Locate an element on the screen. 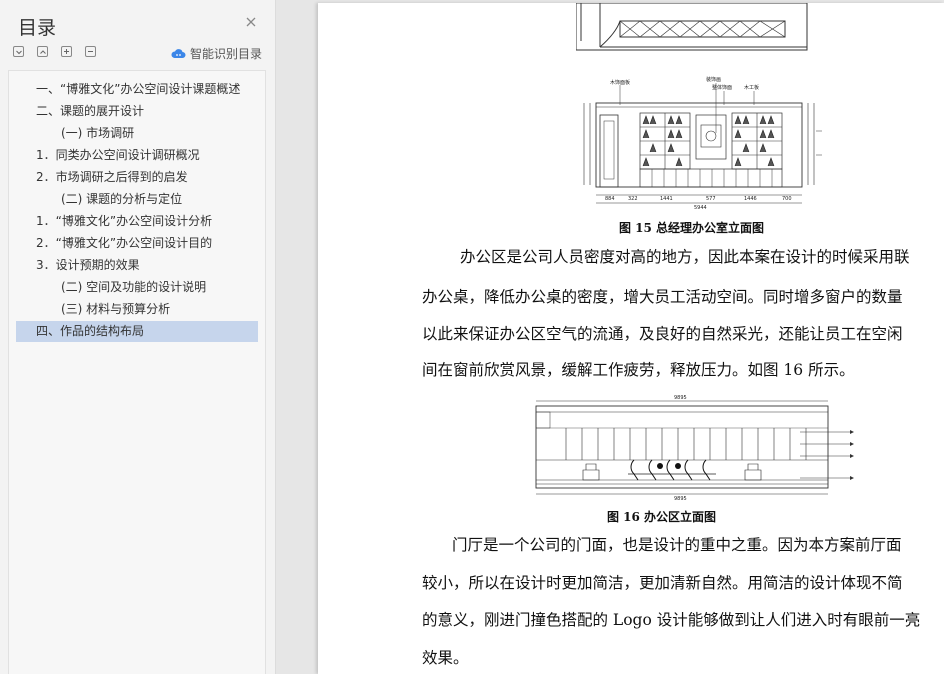 Image resolution: width=944 pixels, height=674 pixels. figure-16-caption: 图 16 办公区立面图 is located at coordinates (662, 517).